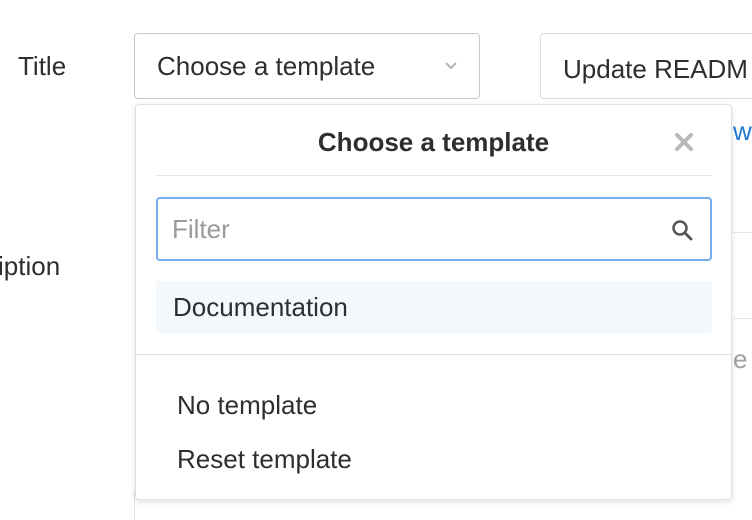 The width and height of the screenshot is (752, 520). I want to click on reset-template-item: Reset template, so click(264, 459).